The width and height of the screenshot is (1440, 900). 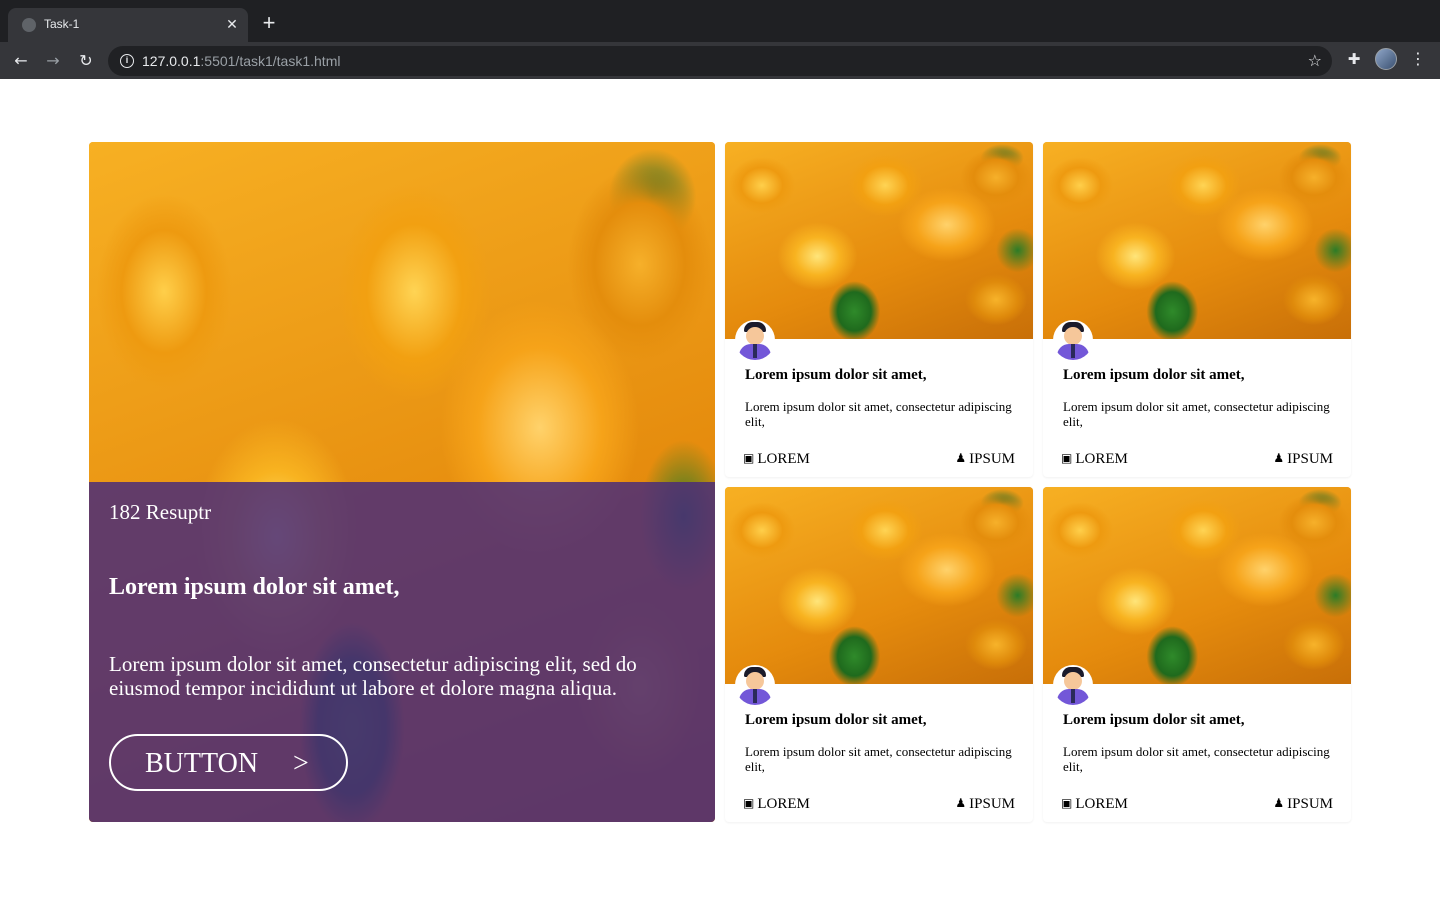 I want to click on hero-title: Lorem ipsum dolor sit amet,, so click(x=254, y=587).